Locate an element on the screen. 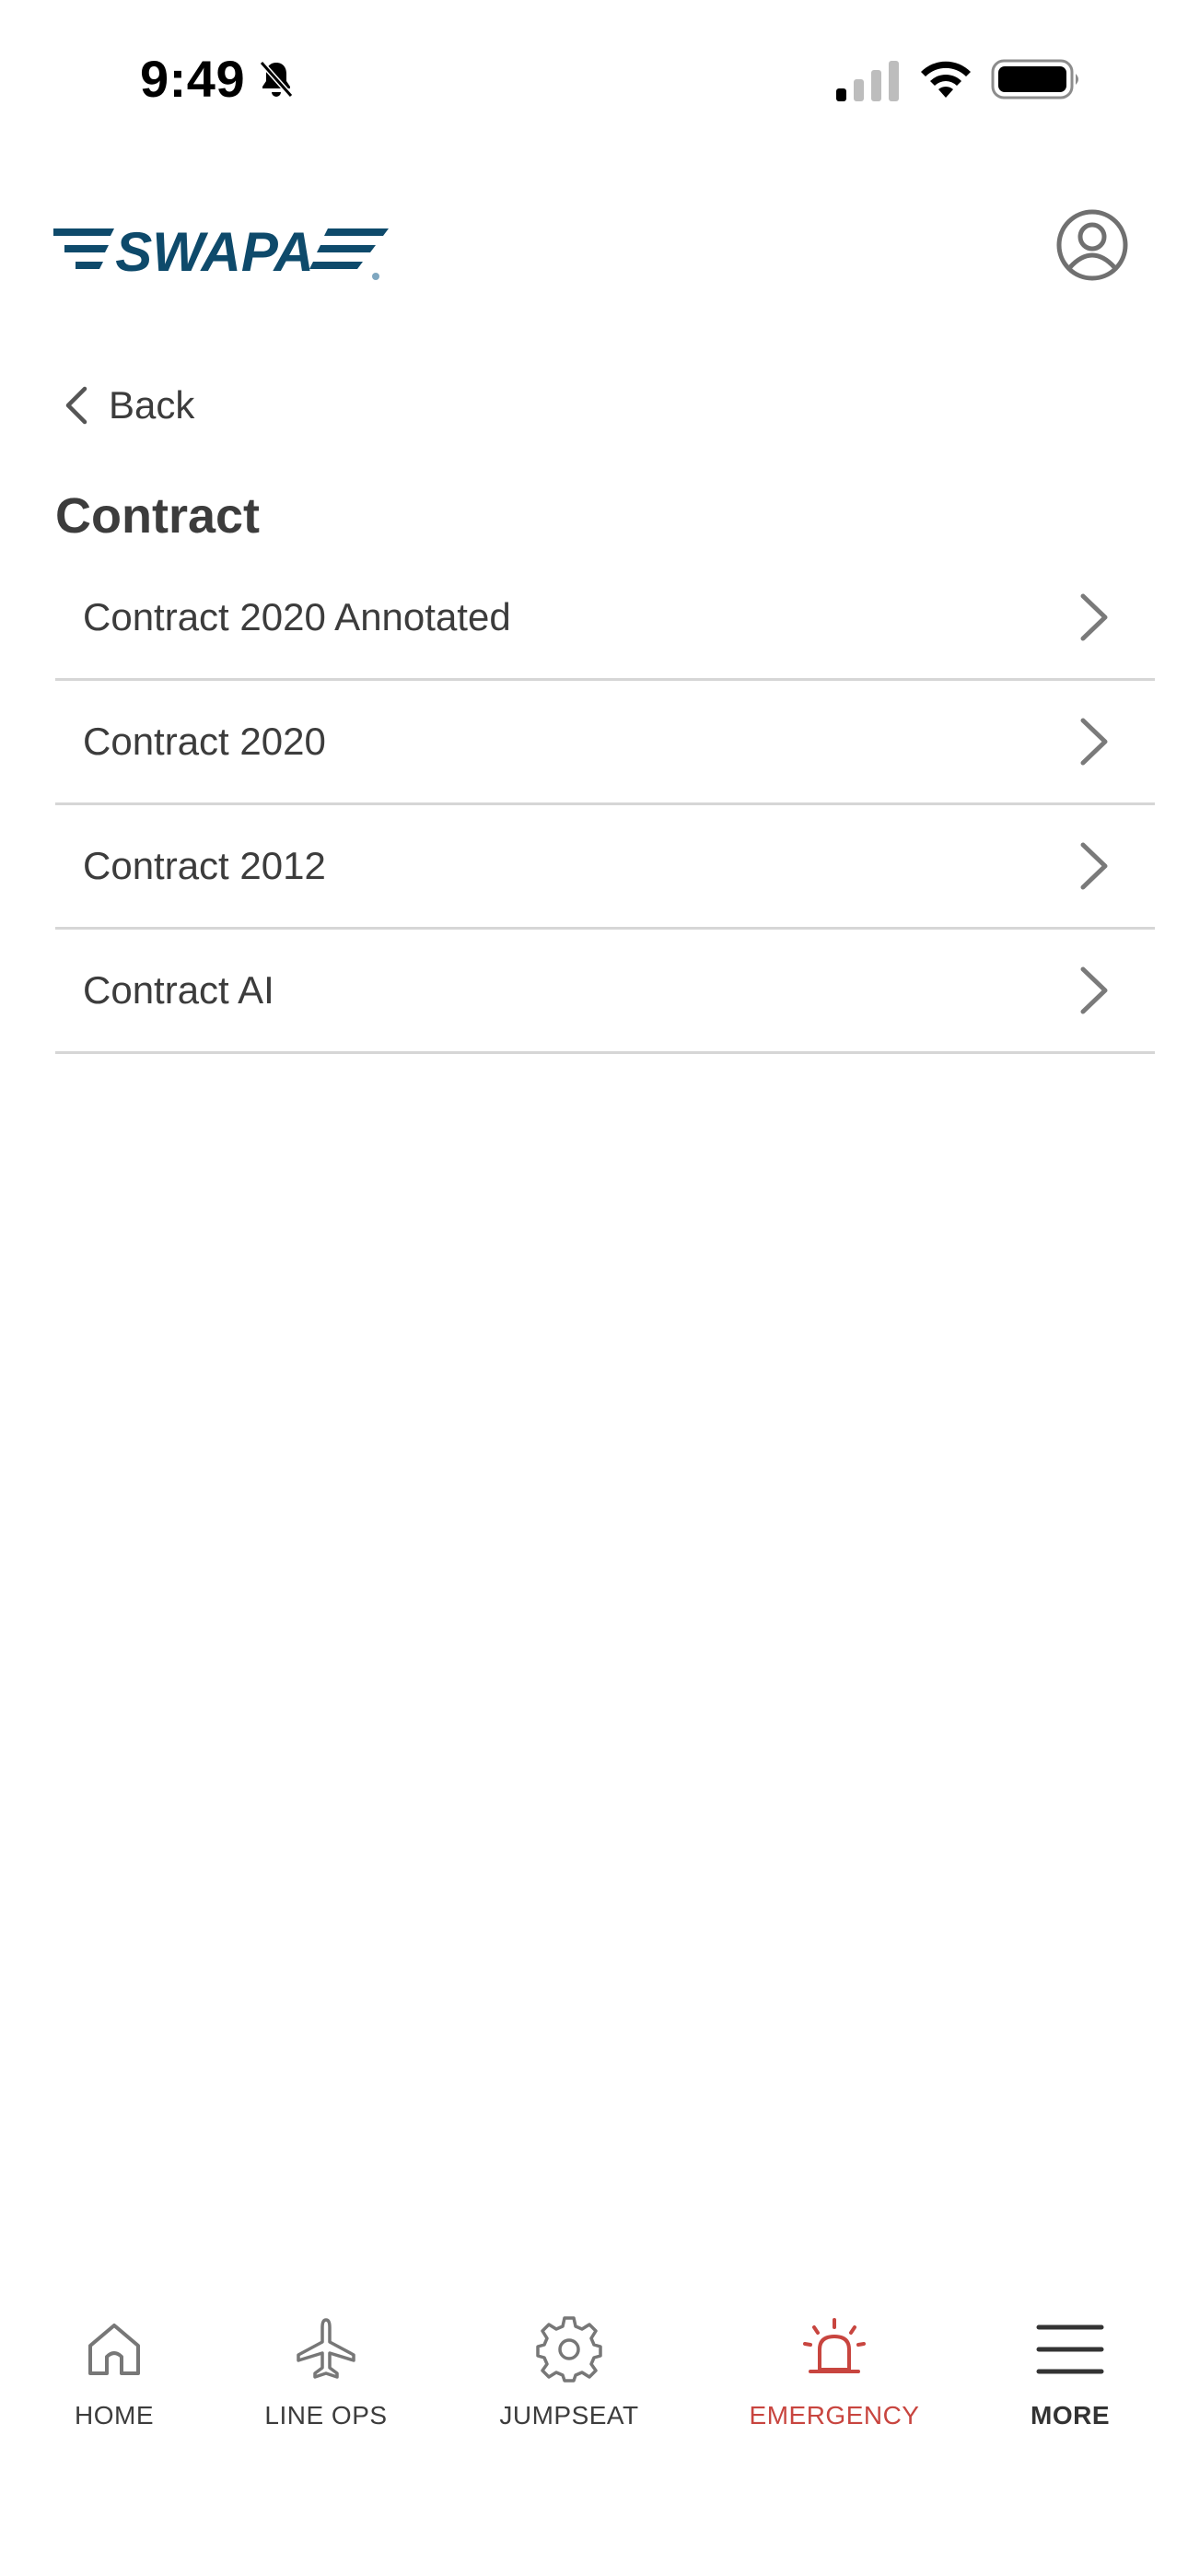 This screenshot has width=1188, height=2576. hamburger-menu-icon is located at coordinates (1070, 2349).